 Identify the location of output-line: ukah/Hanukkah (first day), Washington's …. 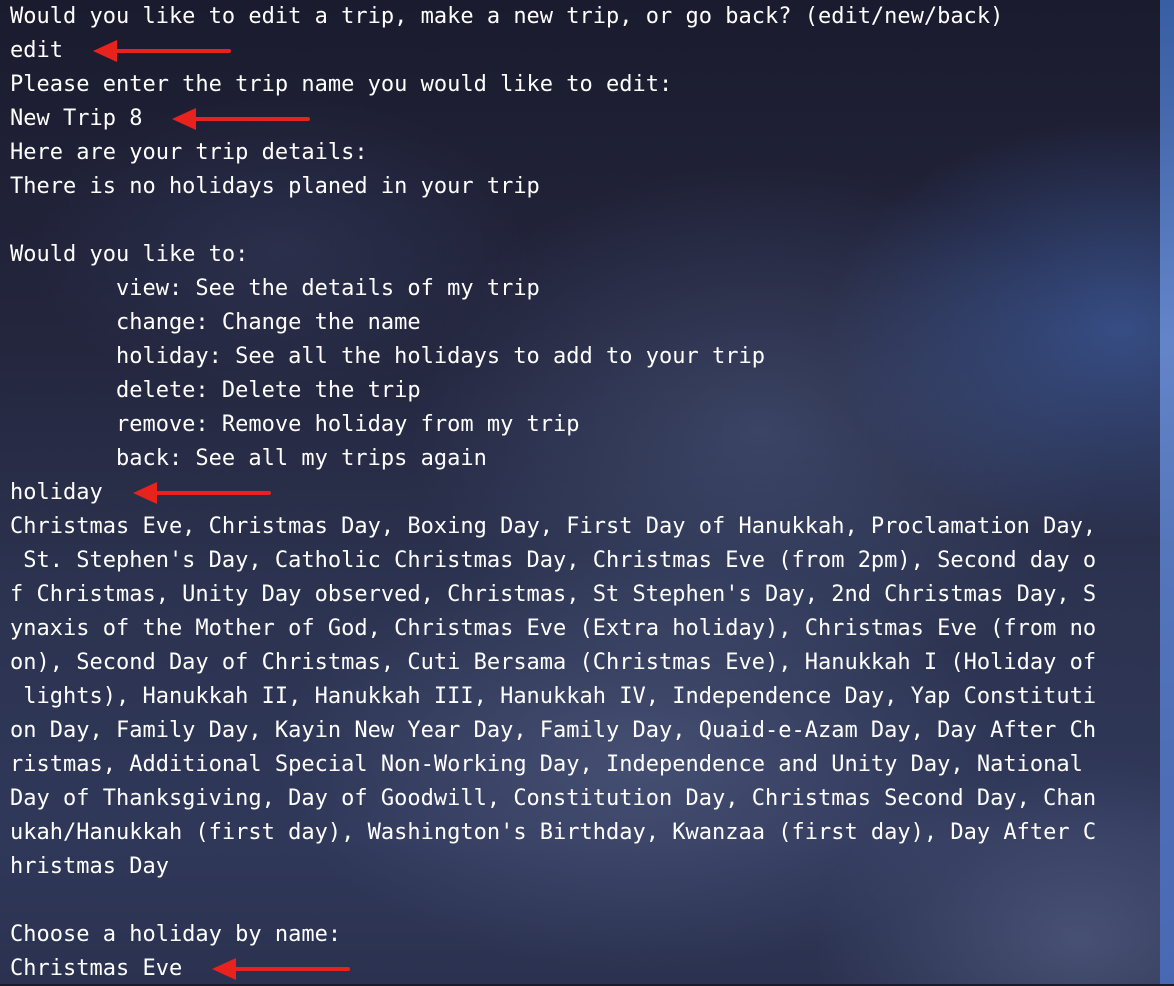
(586, 833).